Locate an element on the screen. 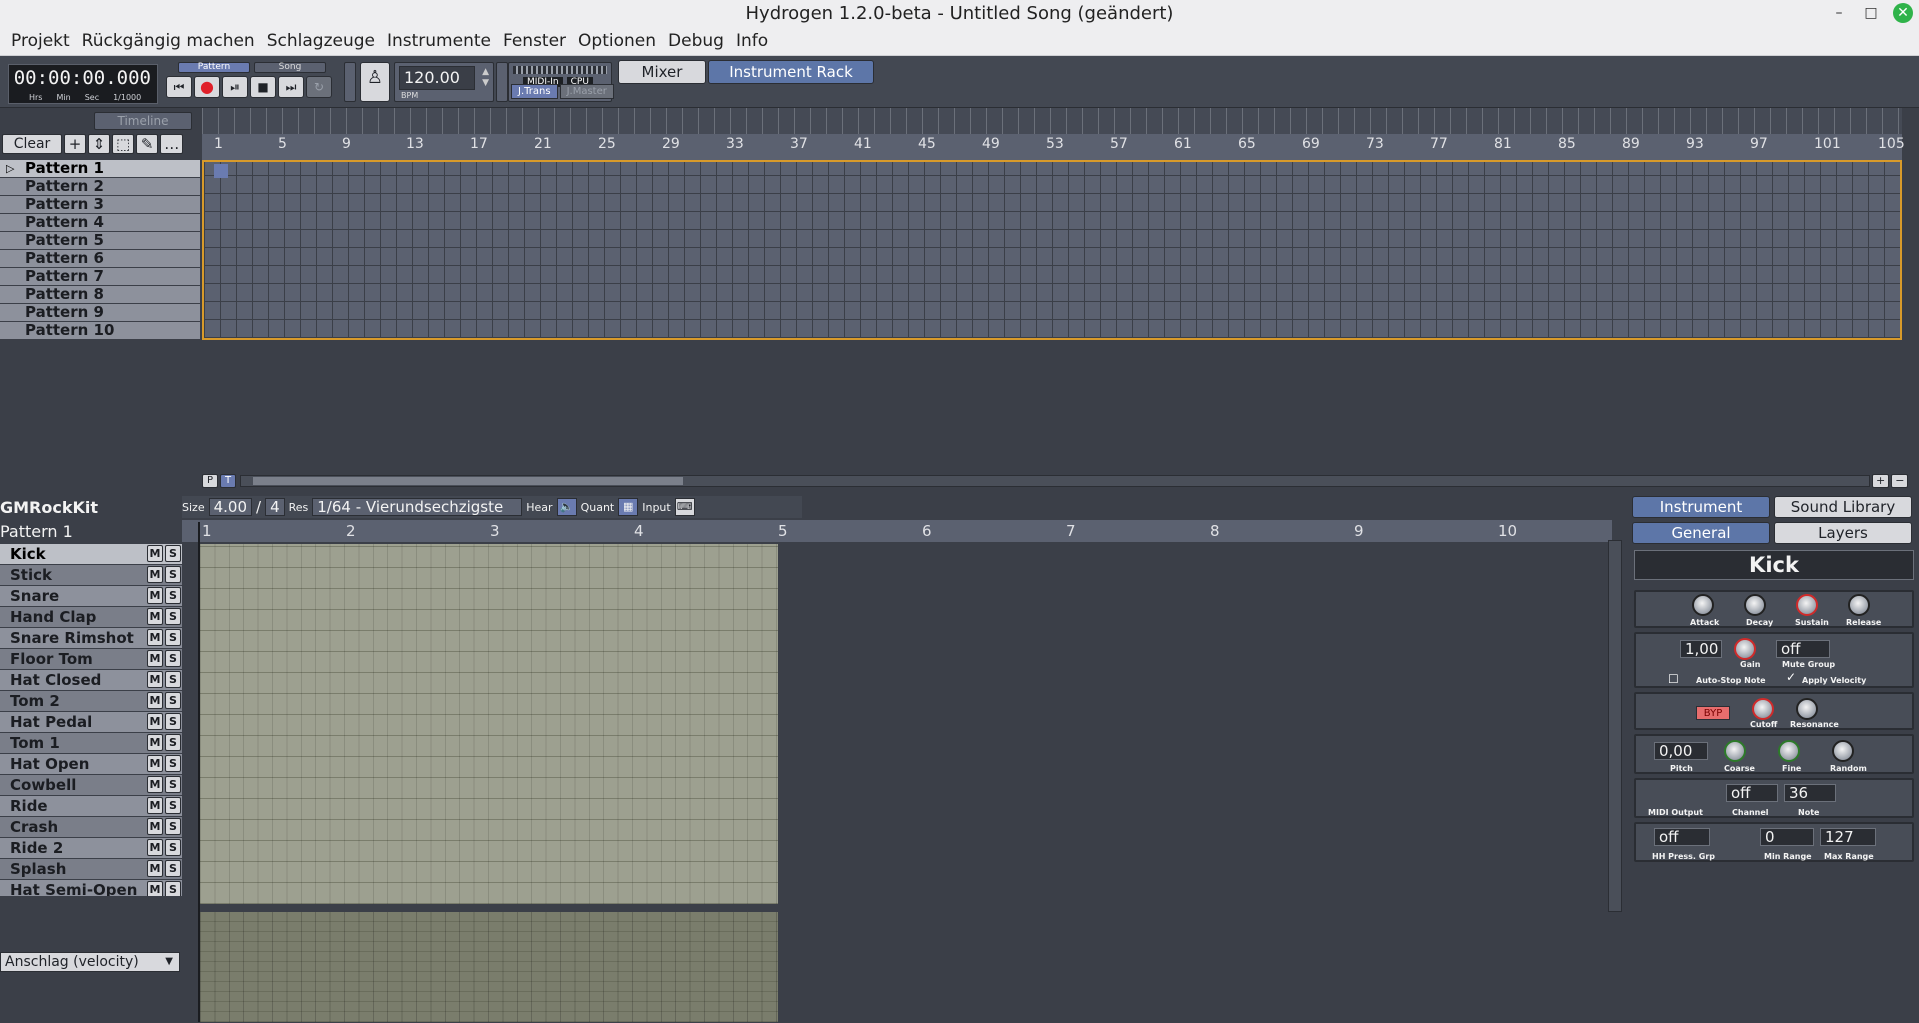 The width and height of the screenshot is (1919, 1023). pattern-item-9: Pattern 9 is located at coordinates (100, 313).